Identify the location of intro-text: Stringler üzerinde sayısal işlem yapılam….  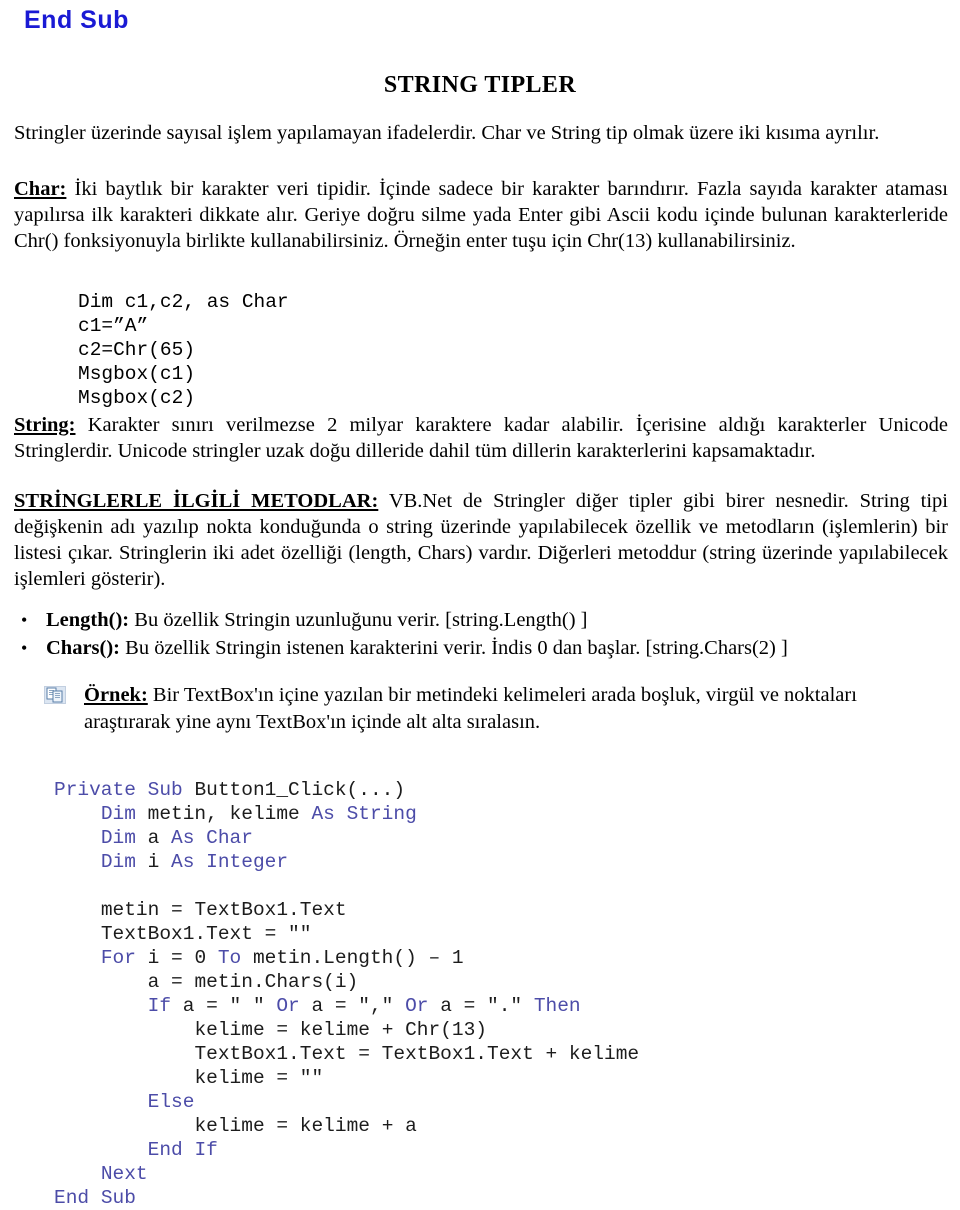
(447, 133).